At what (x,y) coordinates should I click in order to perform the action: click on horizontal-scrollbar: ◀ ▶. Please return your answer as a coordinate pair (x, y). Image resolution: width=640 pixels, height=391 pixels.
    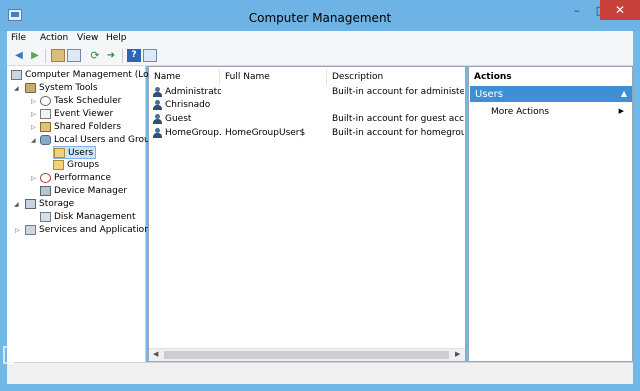
    Looking at the image, I should click on (307, 354).